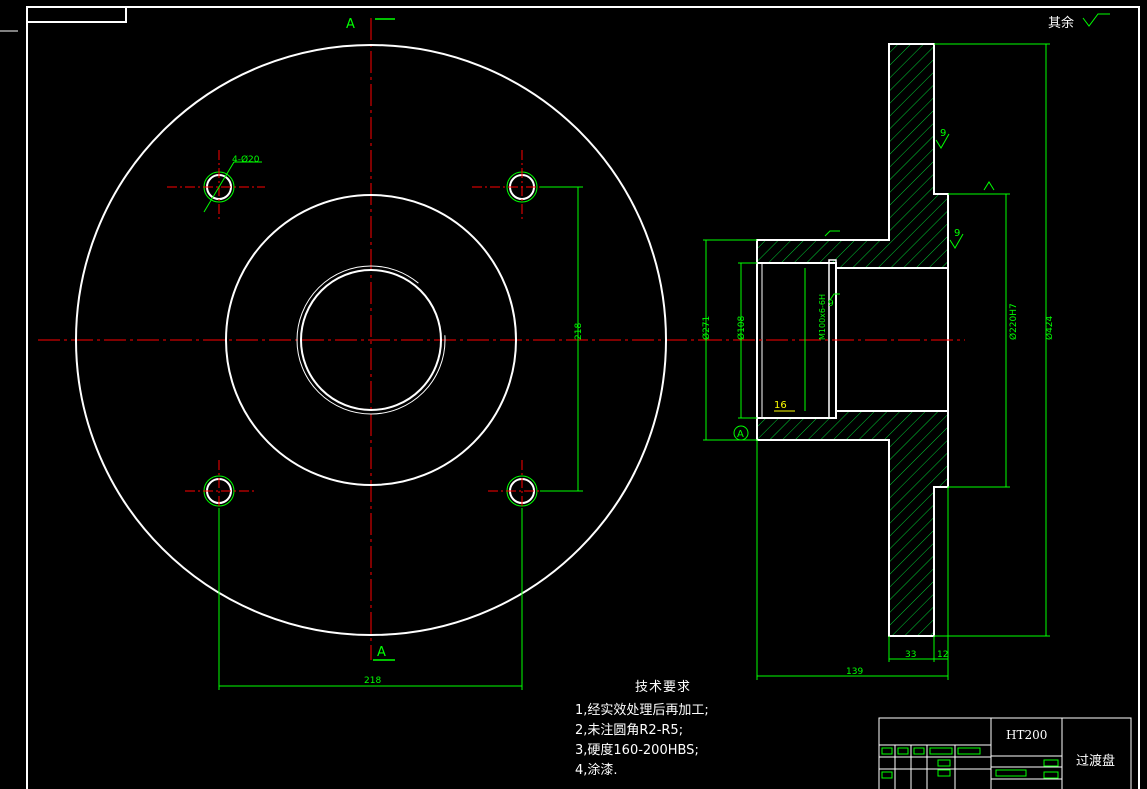 The height and width of the screenshot is (789, 1147). What do you see at coordinates (562, 339) in the screenshot?
I see `dimension-vertical-218: 218` at bounding box center [562, 339].